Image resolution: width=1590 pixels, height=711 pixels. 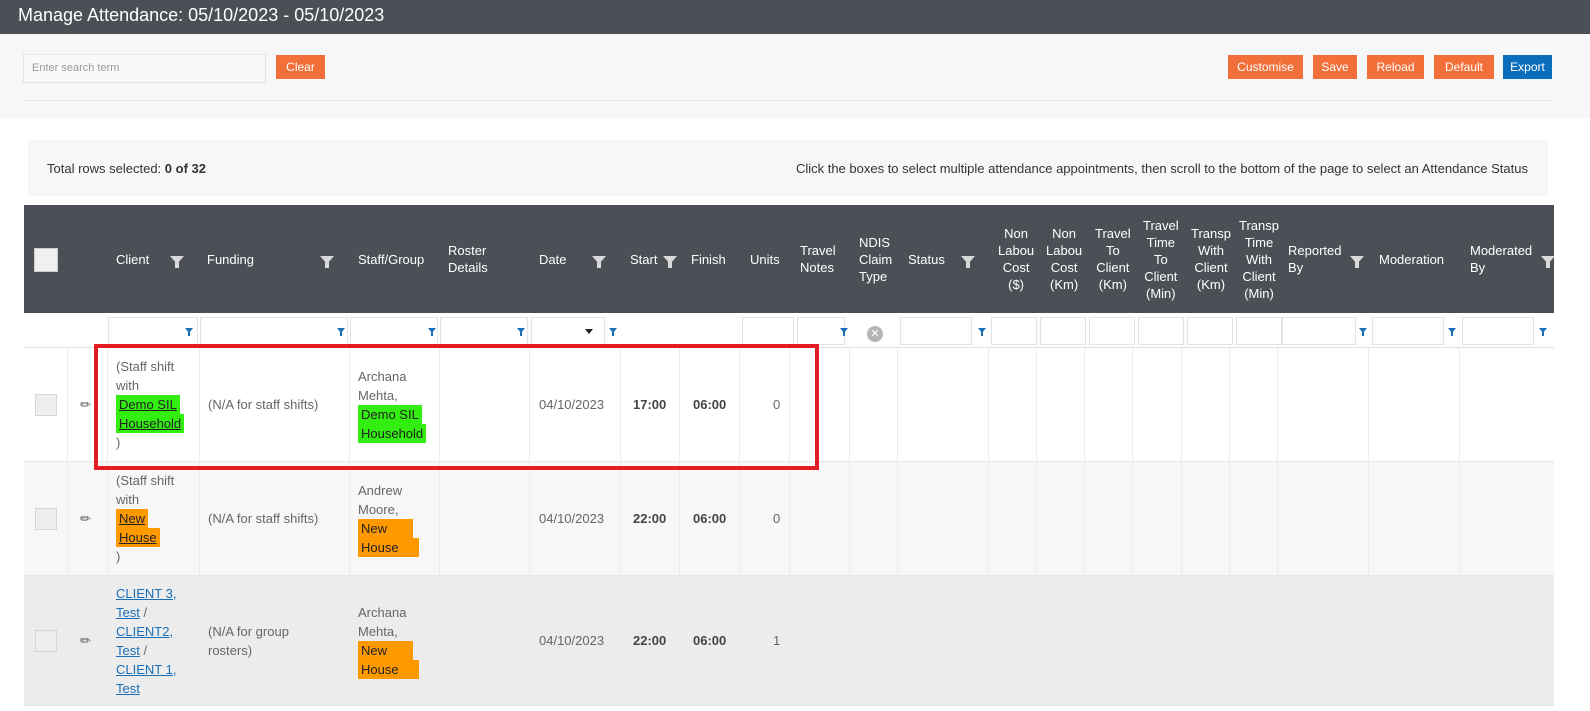 What do you see at coordinates (1161, 293) in the screenshot?
I see `col-ttm-label-5: (Min)` at bounding box center [1161, 293].